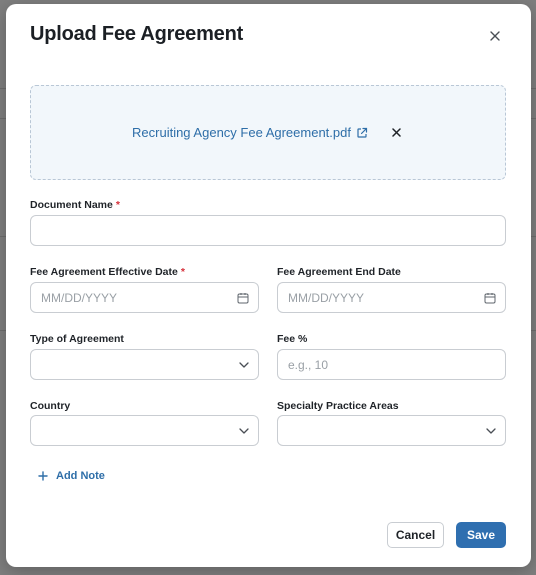  What do you see at coordinates (144, 364) in the screenshot?
I see `type-of-agreement-select` at bounding box center [144, 364].